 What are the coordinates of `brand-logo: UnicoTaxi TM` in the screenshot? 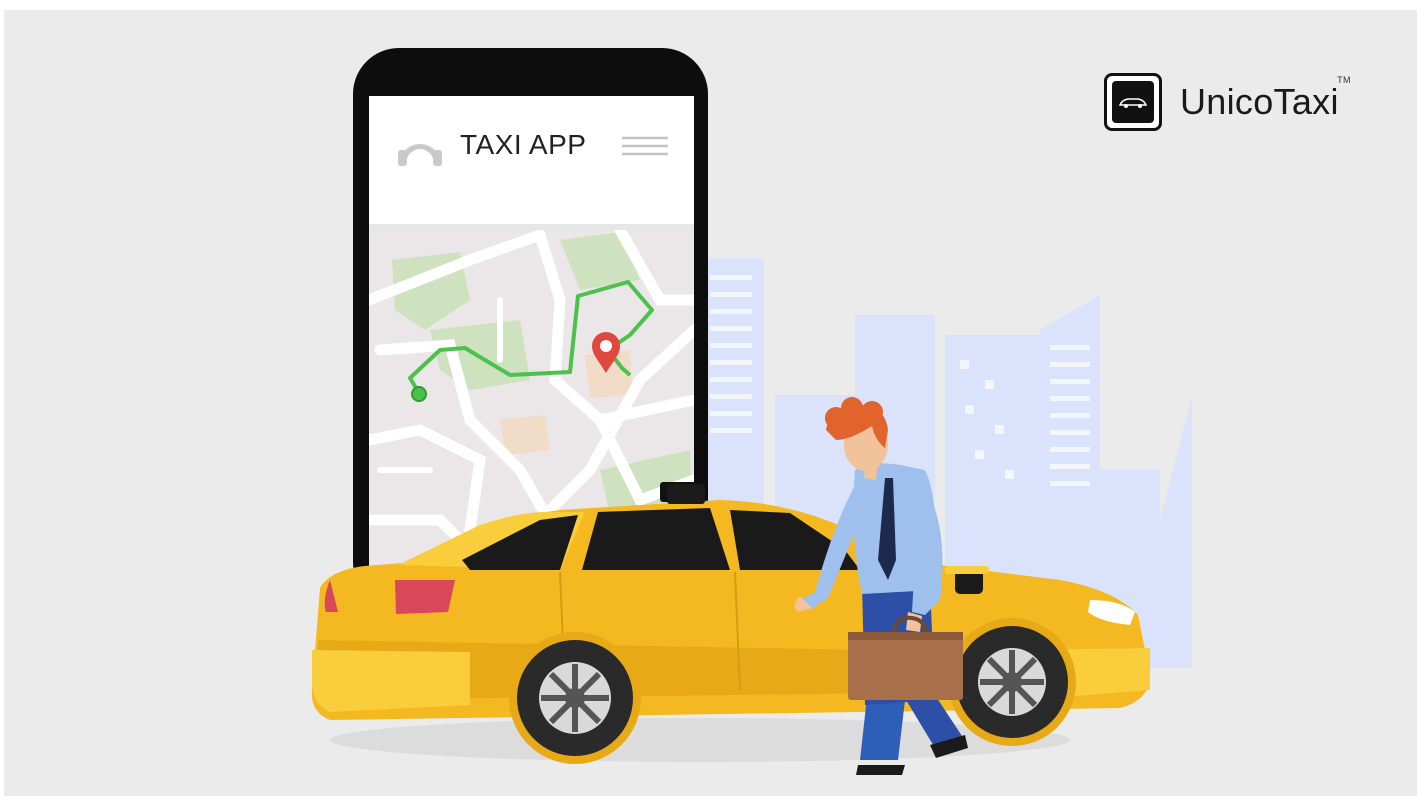 It's located at (1227, 102).